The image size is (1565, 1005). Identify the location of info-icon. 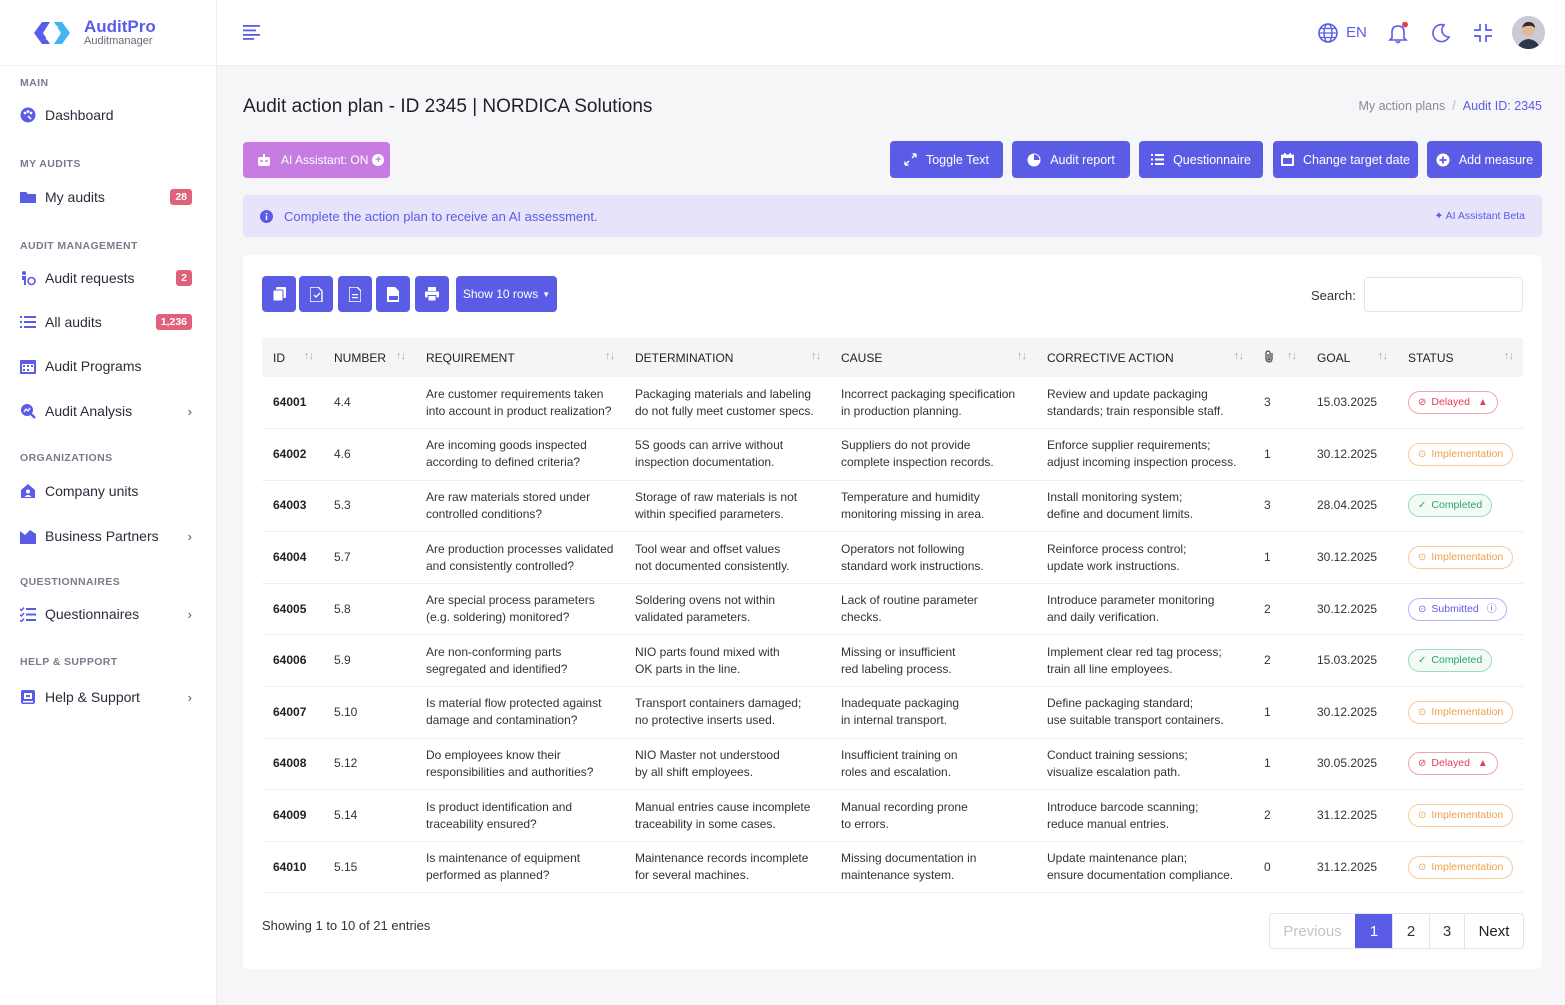
(266, 216).